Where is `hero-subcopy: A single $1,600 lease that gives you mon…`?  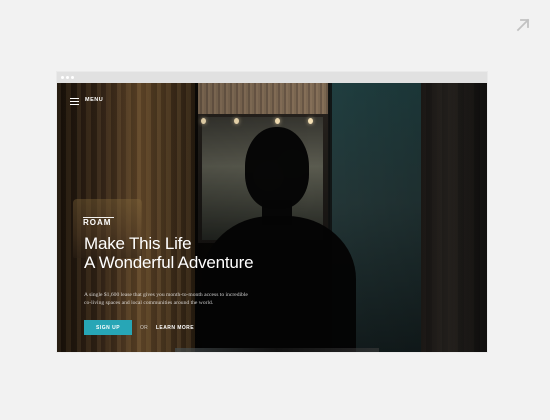 hero-subcopy: A single $1,600 lease that gives you mon… is located at coordinates (191, 299).